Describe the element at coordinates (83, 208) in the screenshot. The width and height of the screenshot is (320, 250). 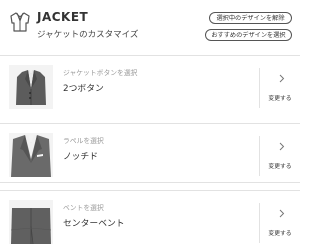
I see `option-label: ベントを選択` at that location.